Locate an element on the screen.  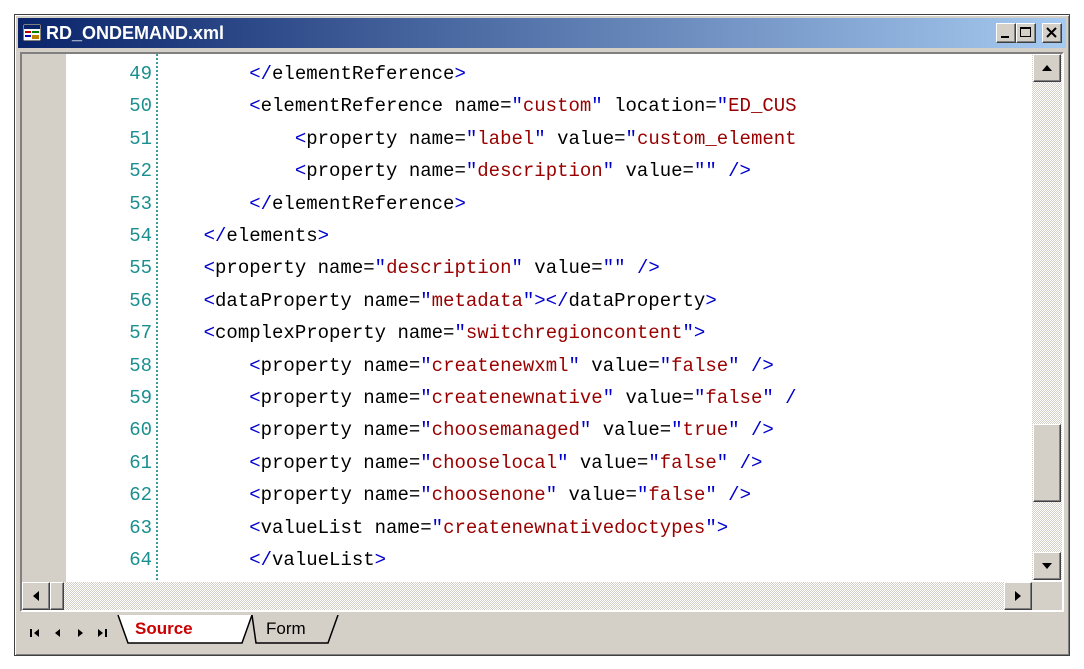
line-number: 50 is located at coordinates (140, 106).